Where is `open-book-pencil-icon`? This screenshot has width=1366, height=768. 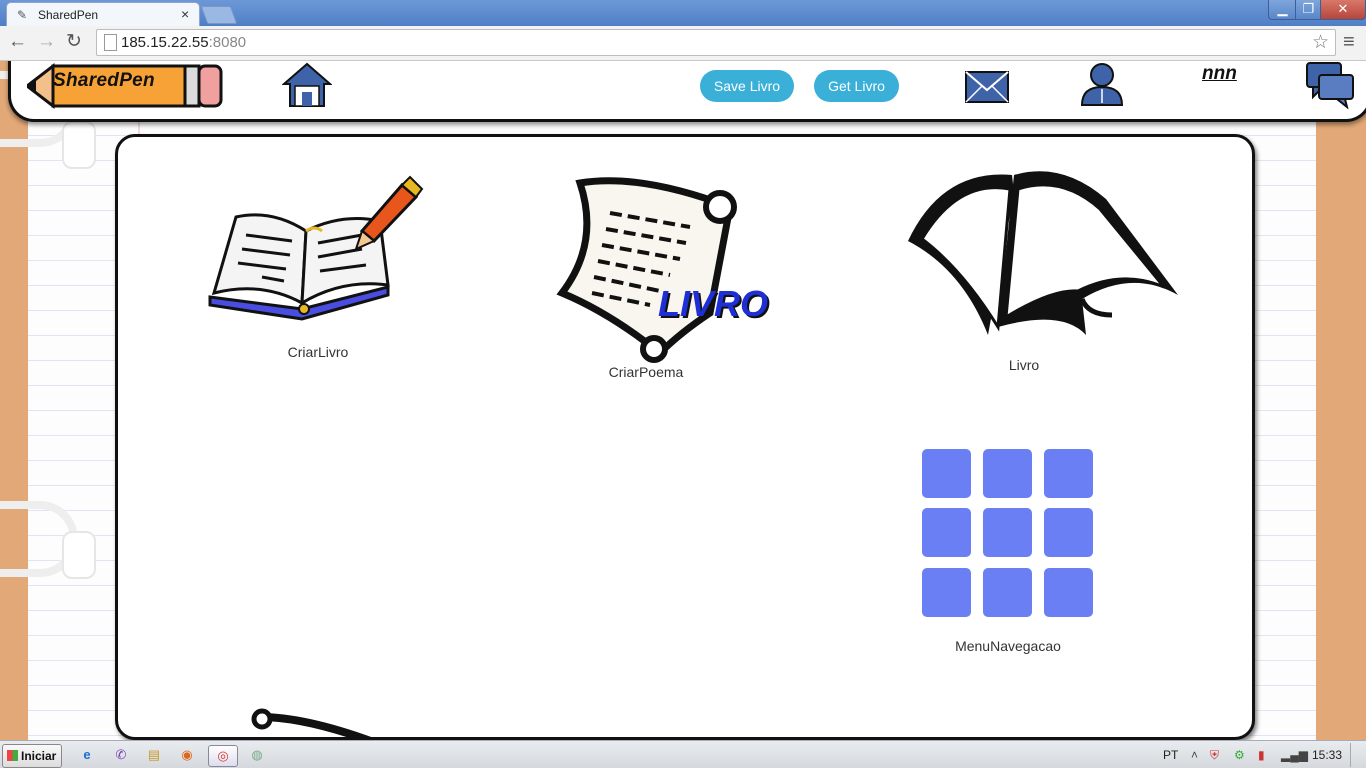 open-book-pencil-icon is located at coordinates (316, 248).